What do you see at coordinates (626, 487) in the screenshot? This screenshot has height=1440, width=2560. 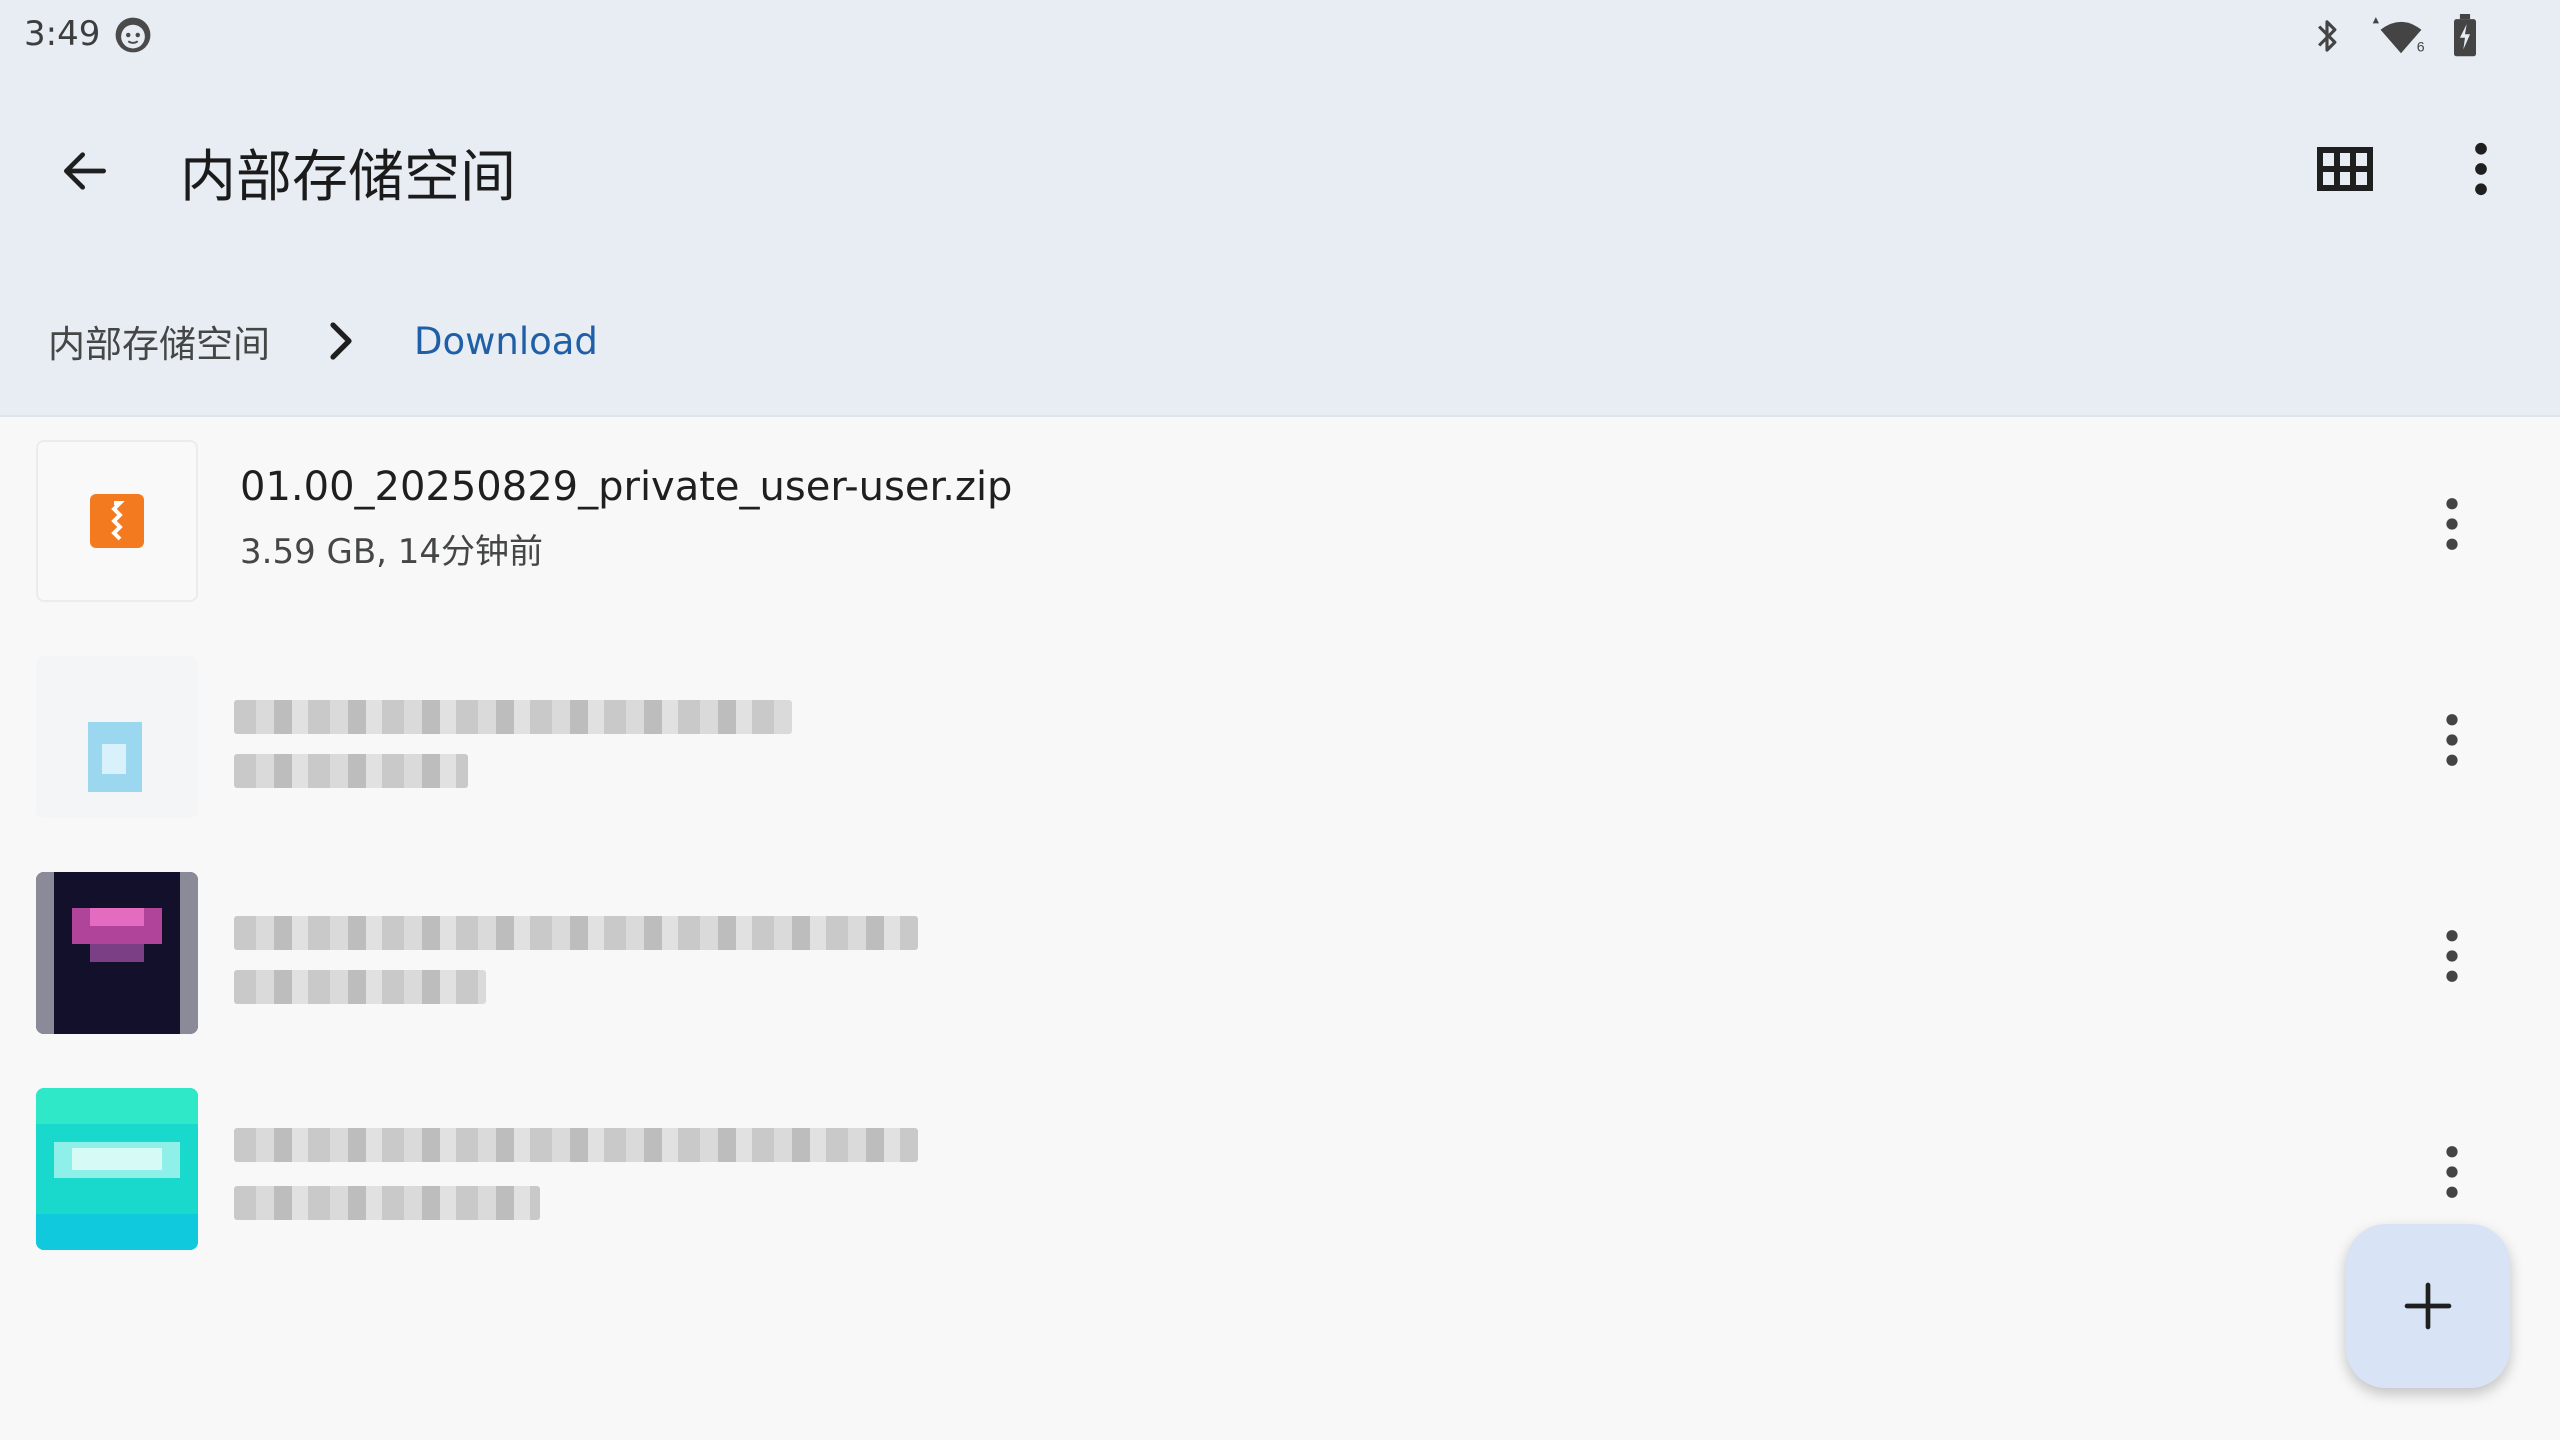 I see `file-name: 01.00_20250829_private_user-user.zip` at bounding box center [626, 487].